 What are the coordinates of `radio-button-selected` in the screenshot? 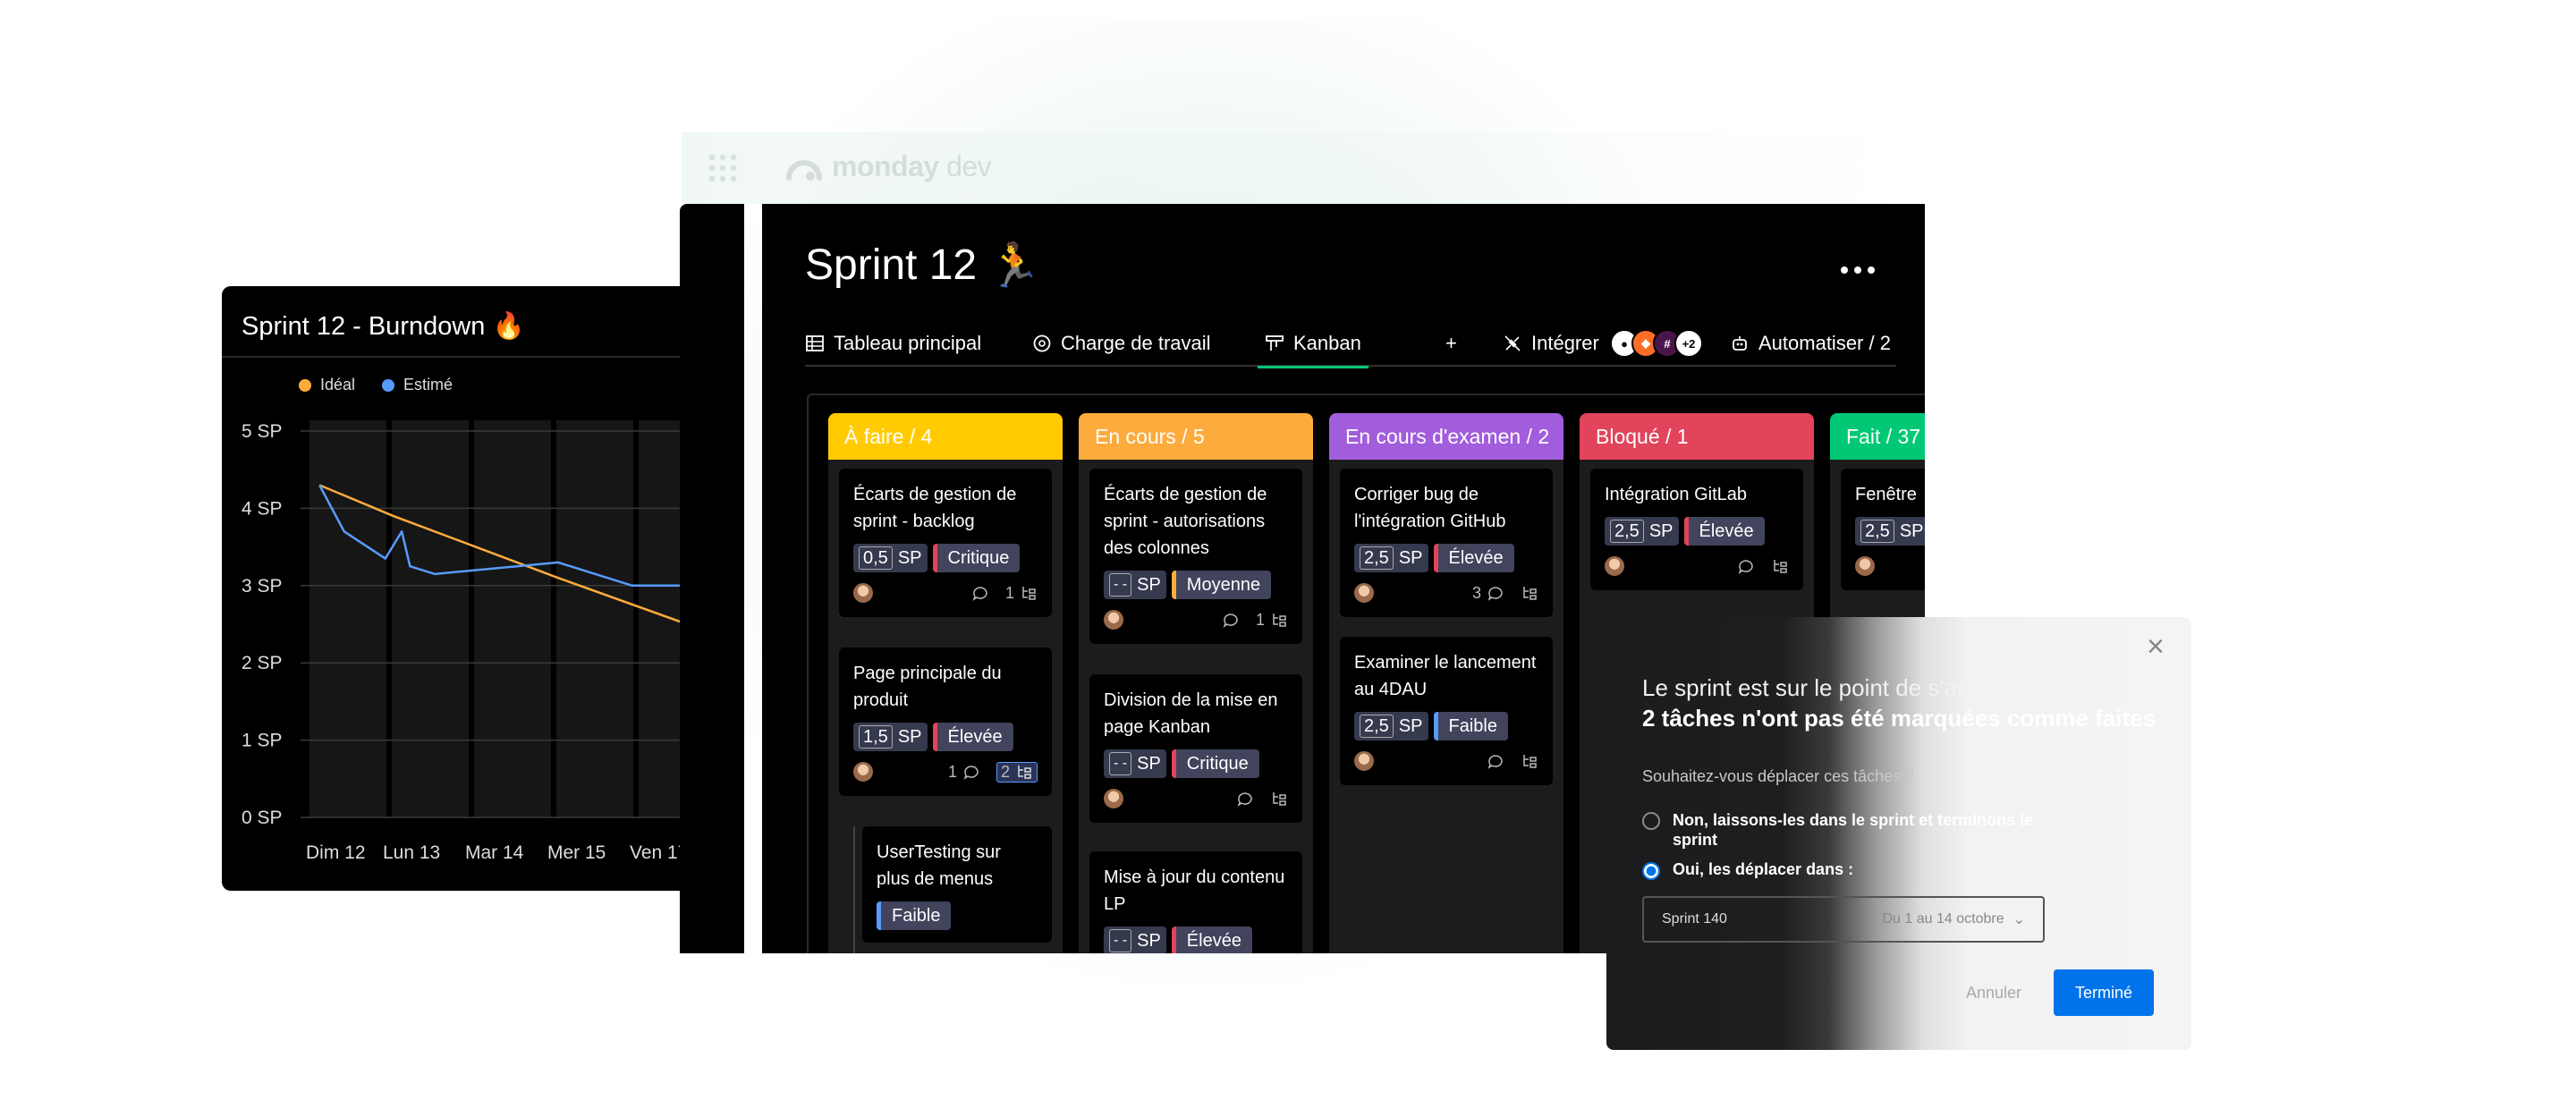 It's located at (1651, 871).